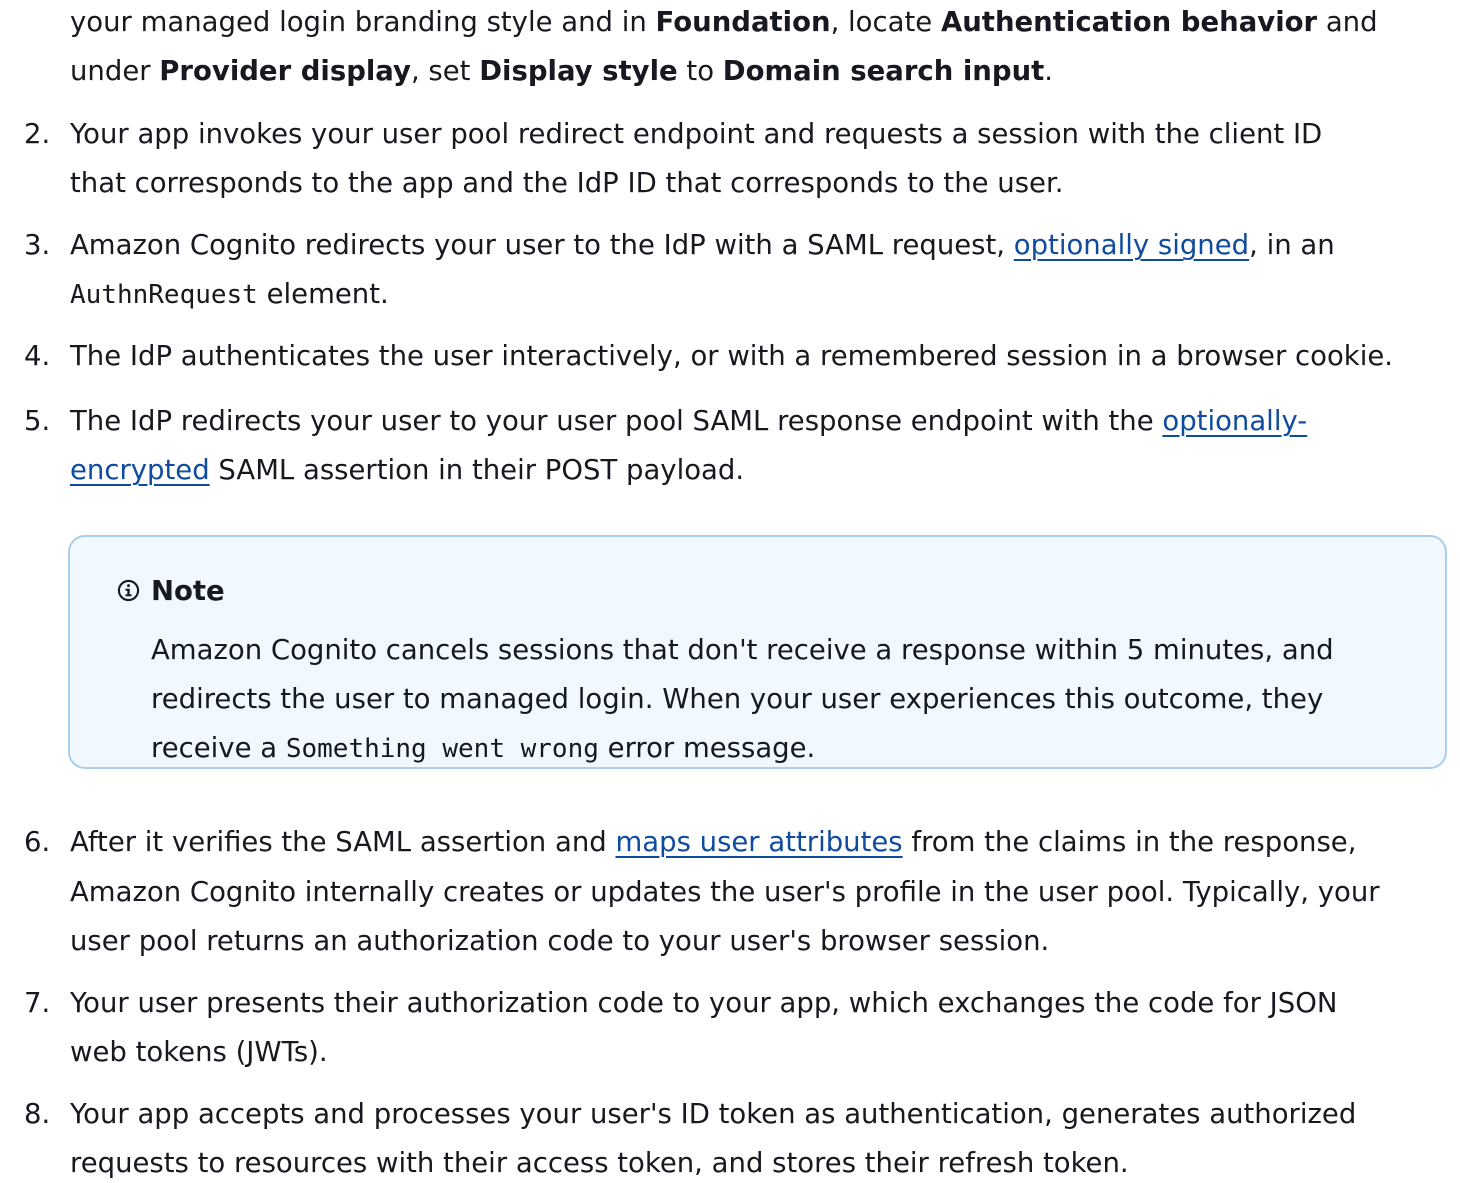 This screenshot has height=1183, width=1460. I want to click on step-number: 2., so click(37, 134).